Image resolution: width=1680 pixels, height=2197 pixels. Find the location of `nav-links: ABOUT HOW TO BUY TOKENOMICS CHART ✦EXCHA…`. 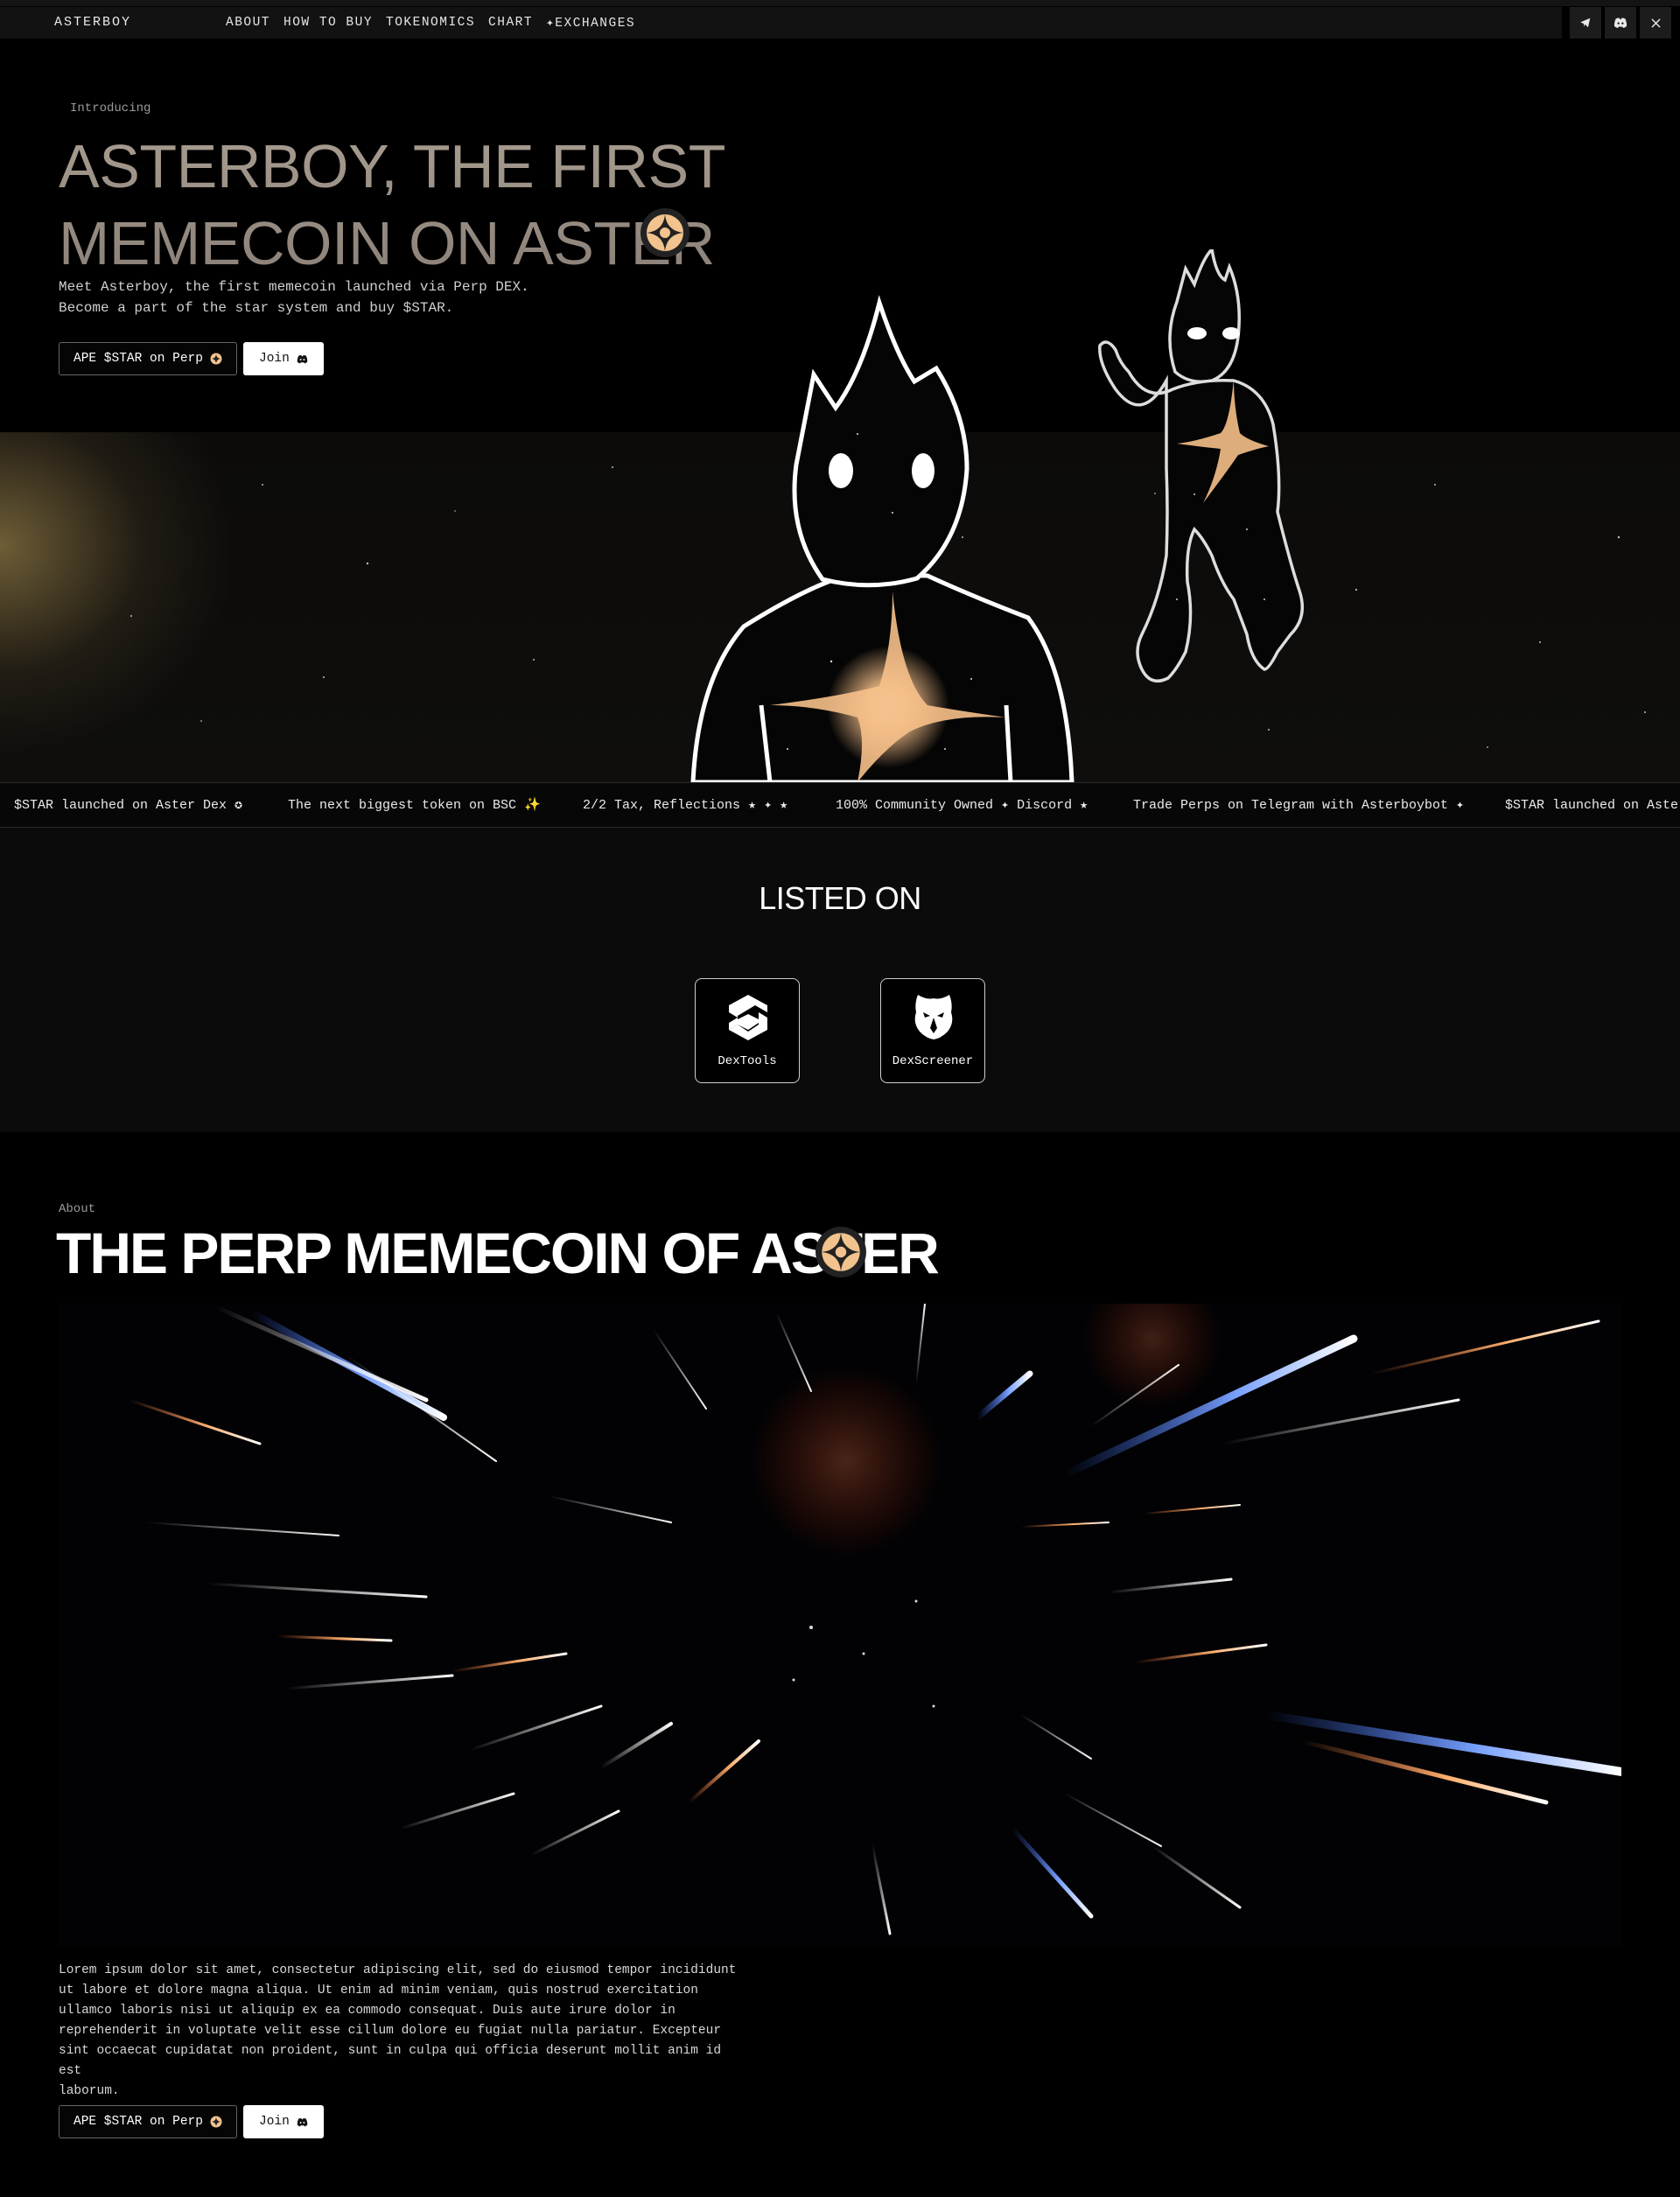

nav-links: ABOUT HOW TO BUY TOKENOMICS CHART ✦EXCHA… is located at coordinates (430, 22).